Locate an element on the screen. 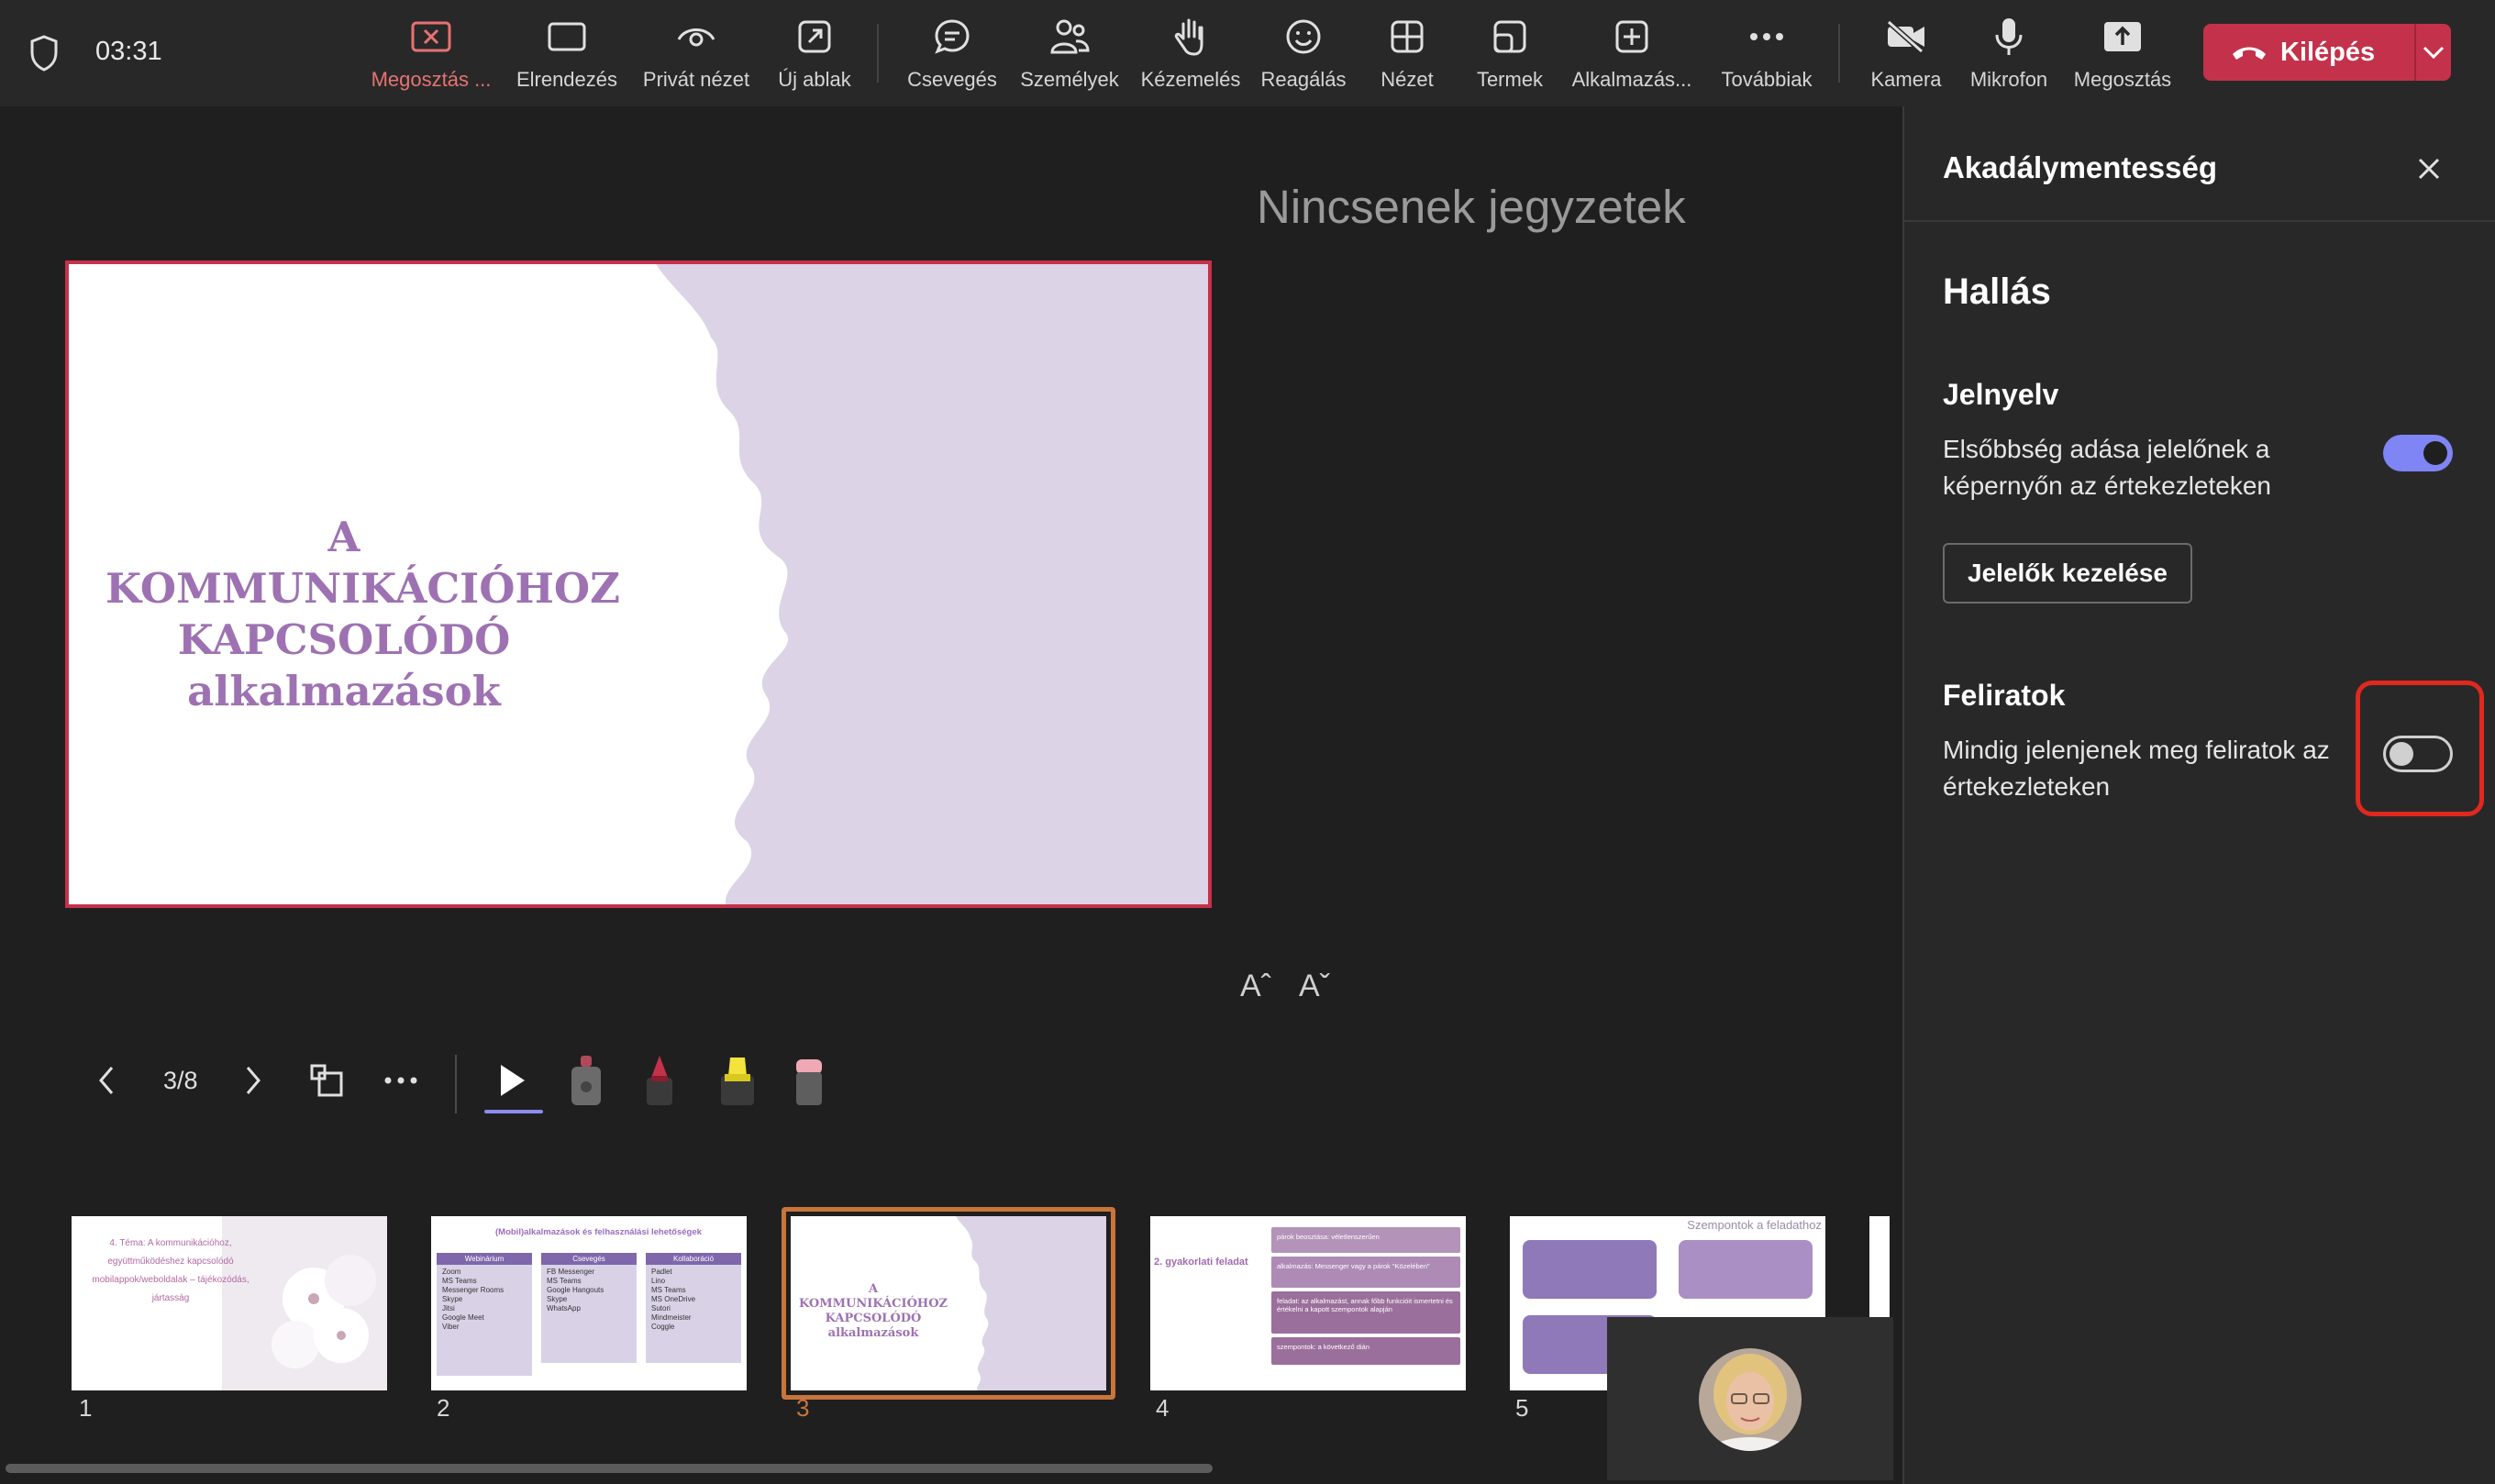  laser-pointer-tool is located at coordinates (586, 1080).